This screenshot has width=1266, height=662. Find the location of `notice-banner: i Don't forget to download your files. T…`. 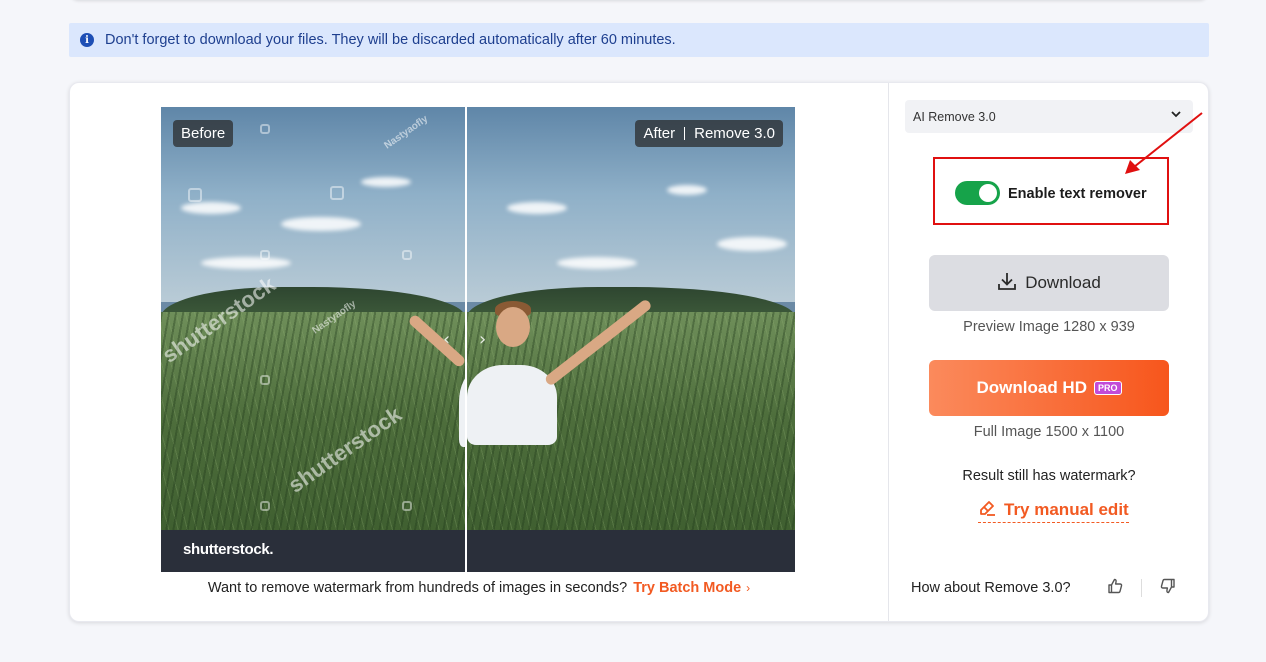

notice-banner: i Don't forget to download your files. T… is located at coordinates (639, 40).